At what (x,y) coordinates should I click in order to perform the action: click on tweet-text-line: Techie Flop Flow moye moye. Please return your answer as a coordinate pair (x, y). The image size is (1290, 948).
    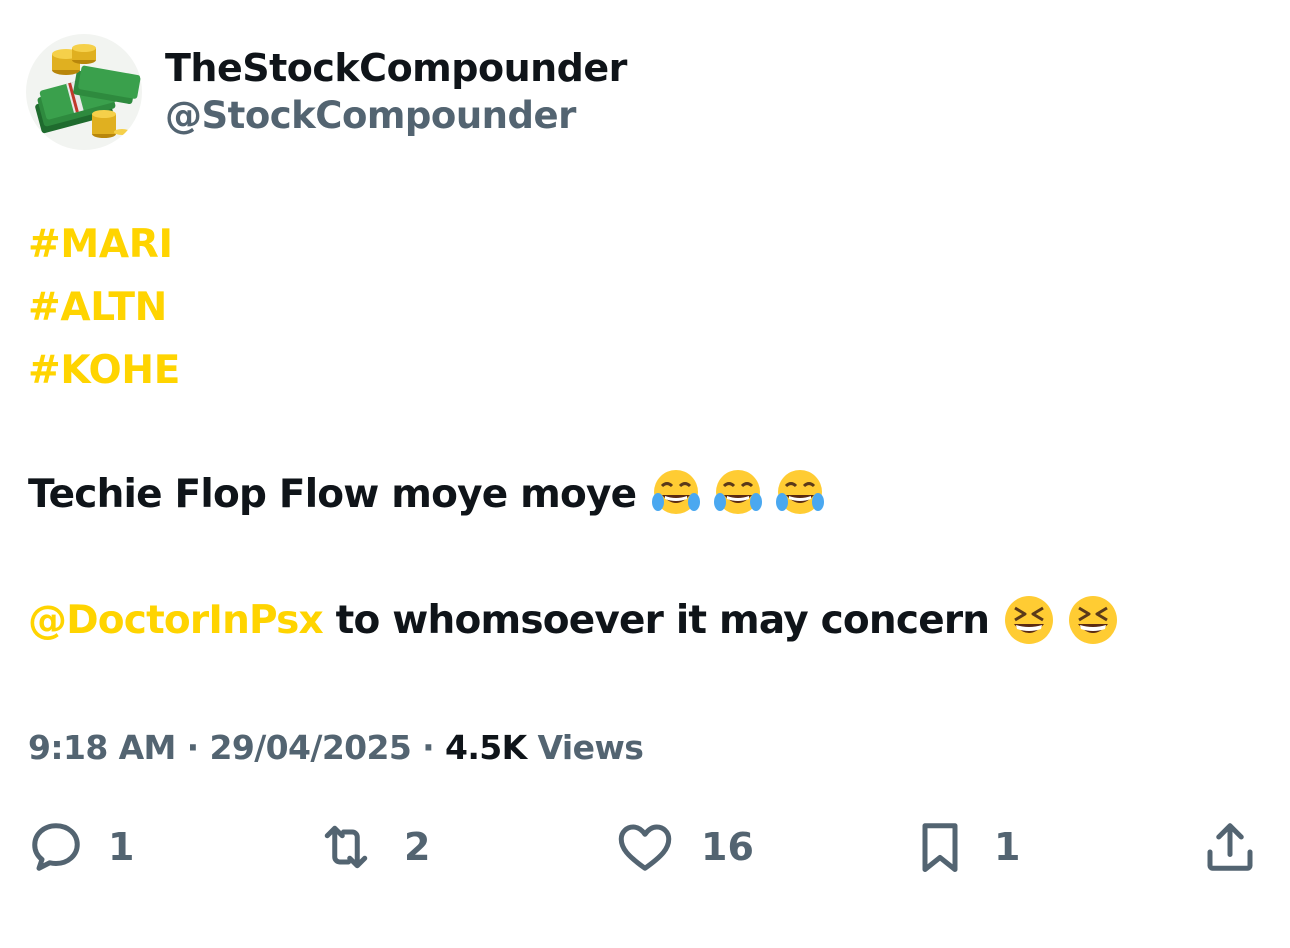
    Looking at the image, I should click on (427, 494).